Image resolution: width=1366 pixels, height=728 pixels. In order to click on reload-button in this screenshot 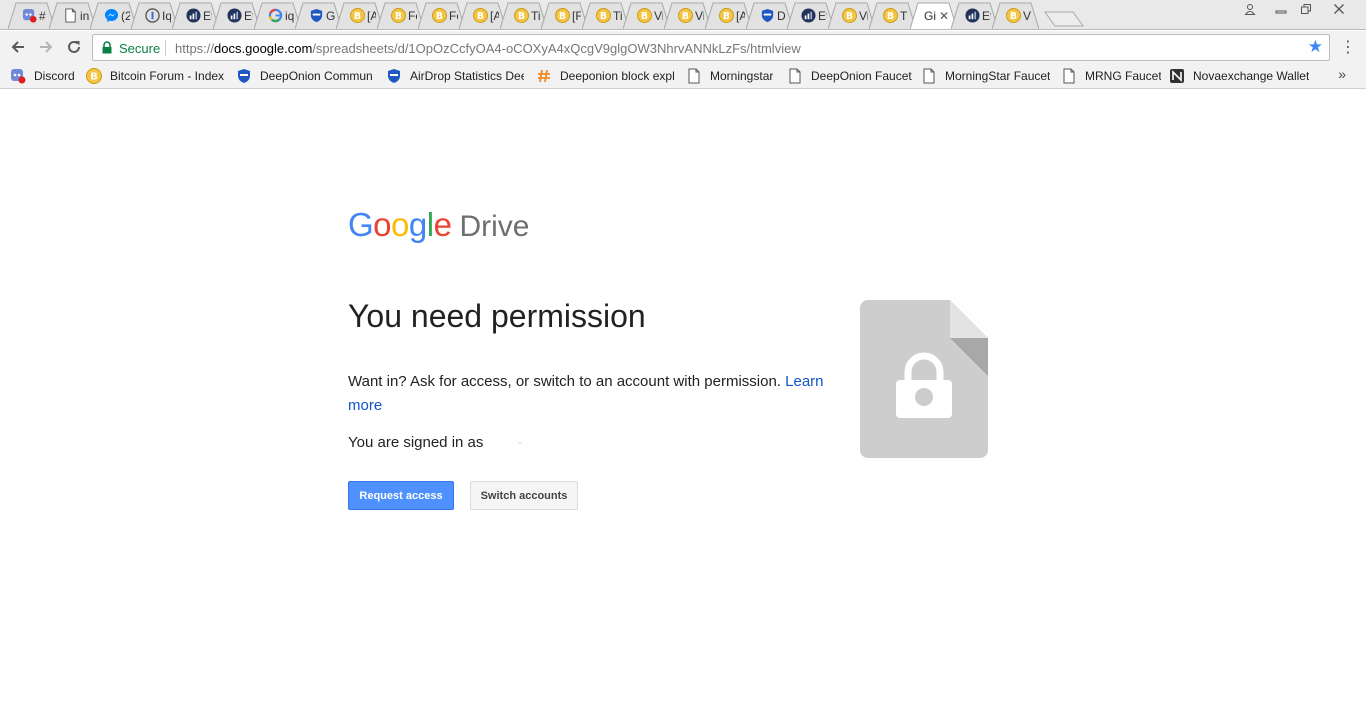, I will do `click(74, 47)`.